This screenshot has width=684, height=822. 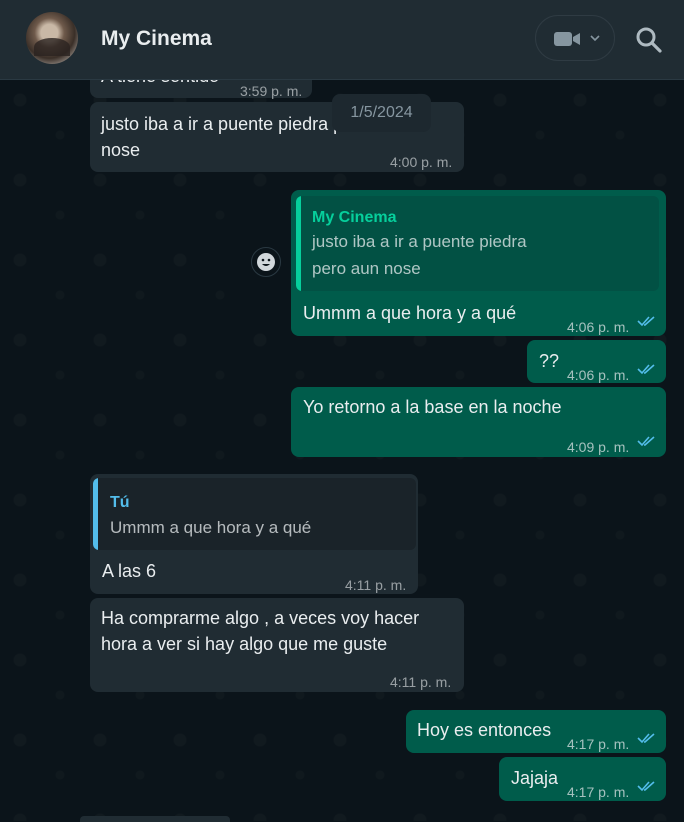 I want to click on message-time: 4:09 p. m., so click(x=598, y=447).